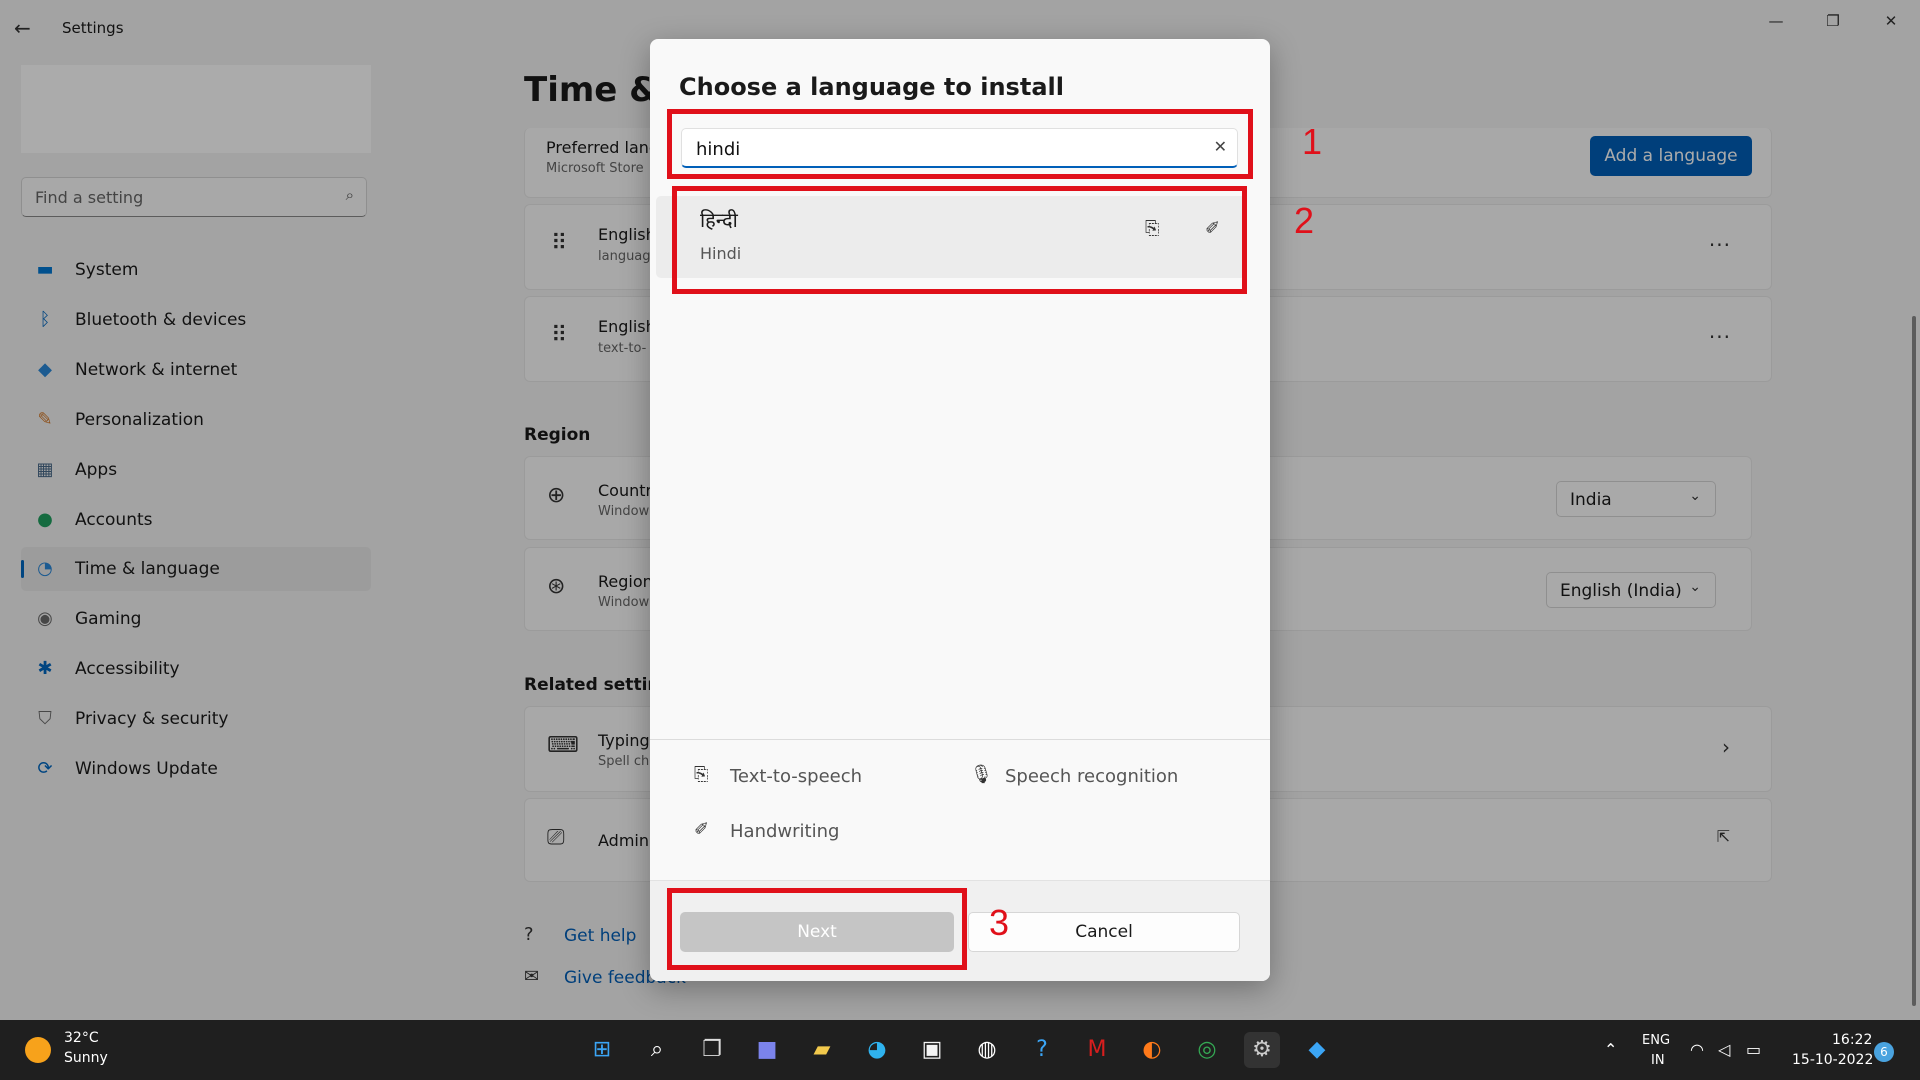  Describe the element at coordinates (1656, 1040) in the screenshot. I see `input-language-line1: ENG` at that location.